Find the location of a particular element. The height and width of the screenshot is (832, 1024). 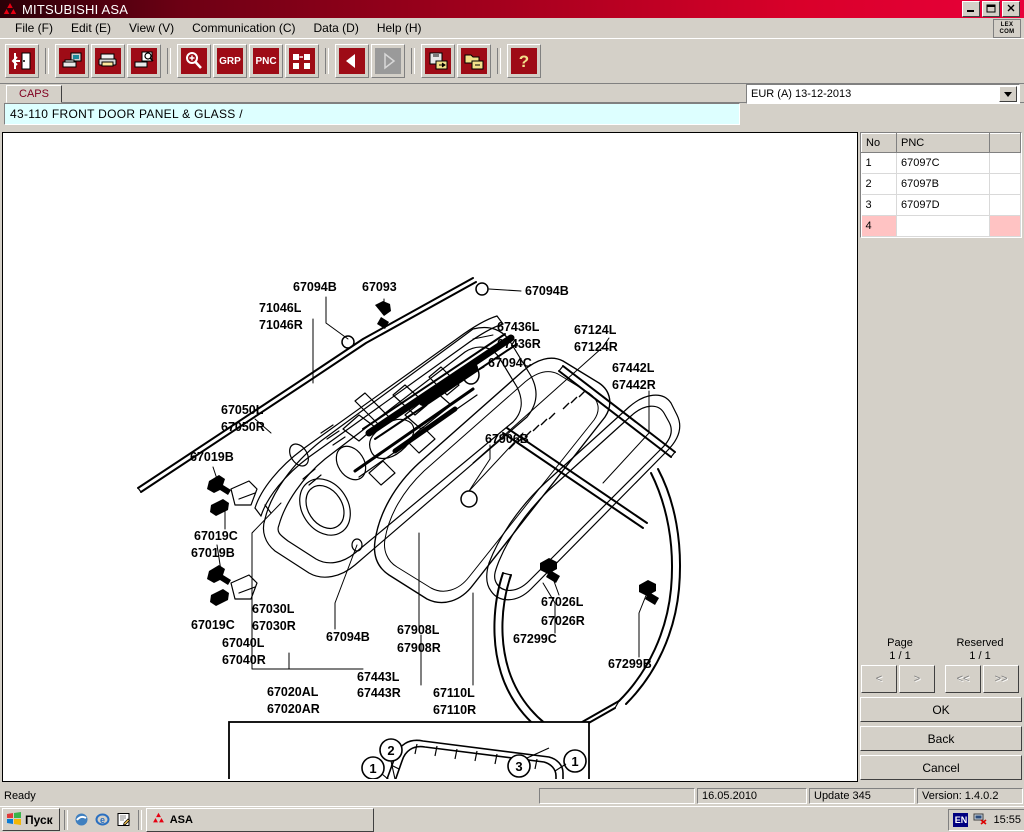

table-row: 1 67097C is located at coordinates (941, 163).